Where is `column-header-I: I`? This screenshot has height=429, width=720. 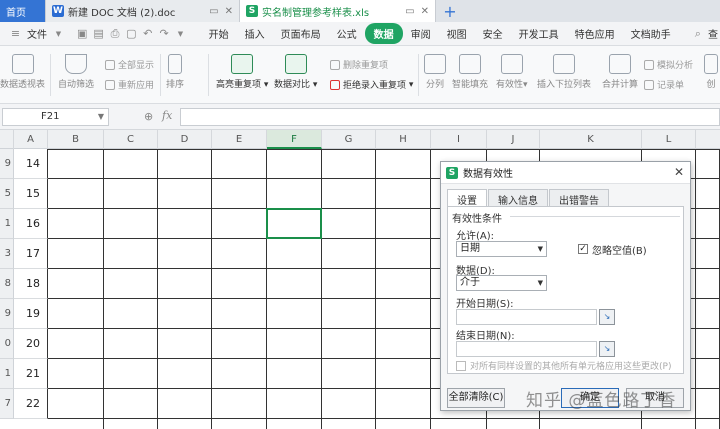 column-header-I: I is located at coordinates (459, 139).